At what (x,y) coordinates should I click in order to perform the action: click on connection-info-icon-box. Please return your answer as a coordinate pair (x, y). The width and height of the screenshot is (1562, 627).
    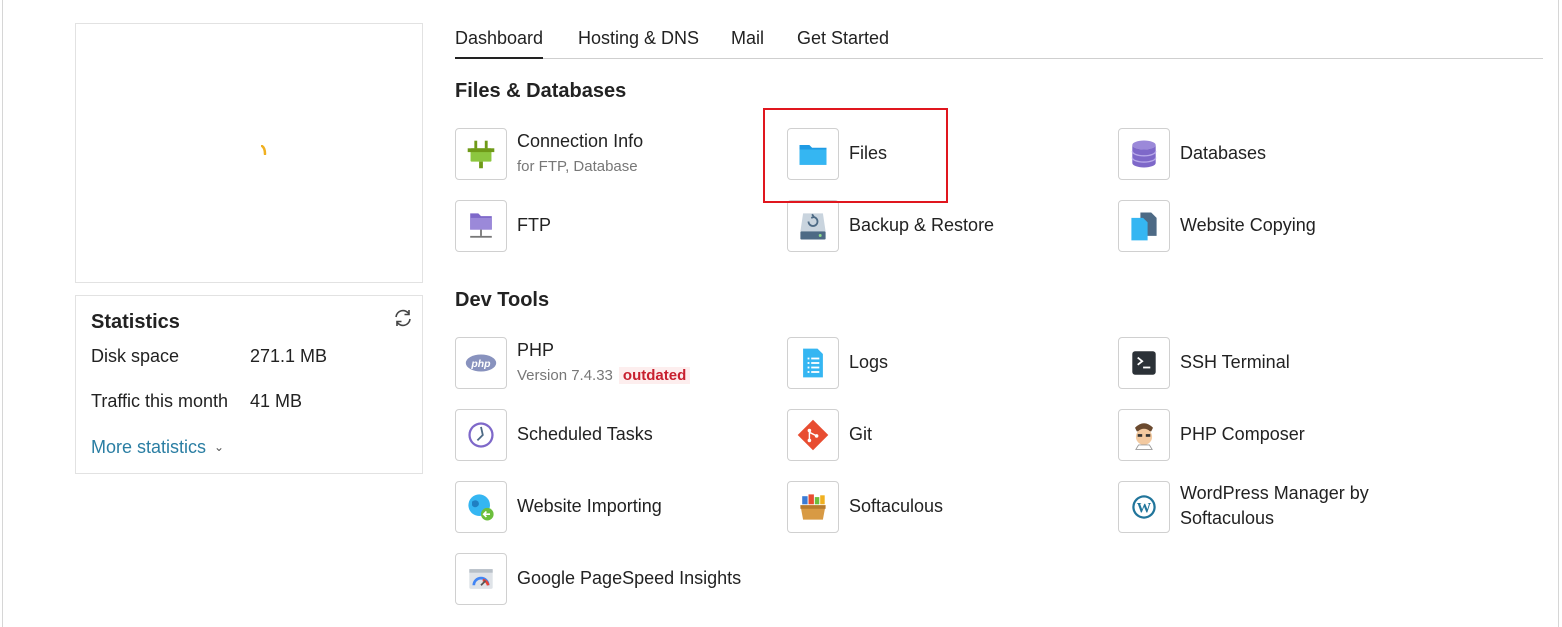
    Looking at the image, I should click on (481, 154).